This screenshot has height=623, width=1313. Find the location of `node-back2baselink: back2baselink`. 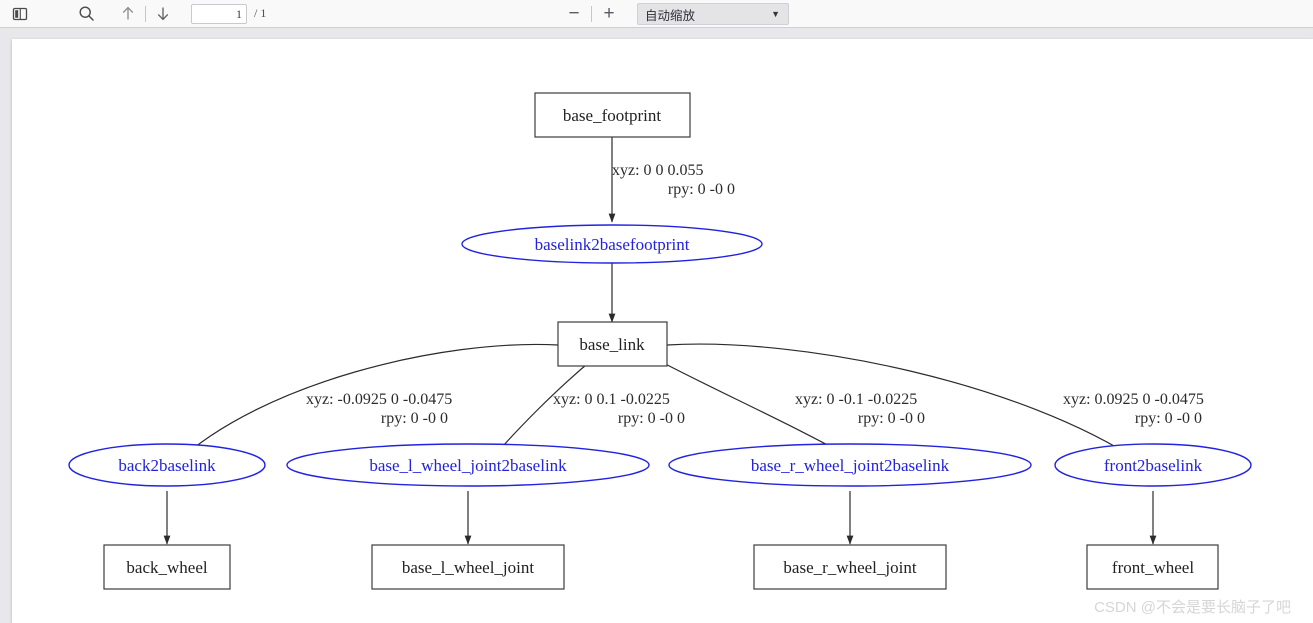

node-back2baselink: back2baselink is located at coordinates (167, 465).